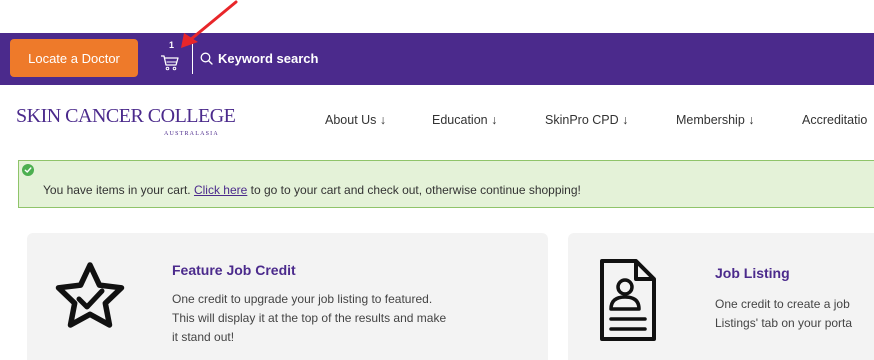  I want to click on search-divider, so click(192, 59).